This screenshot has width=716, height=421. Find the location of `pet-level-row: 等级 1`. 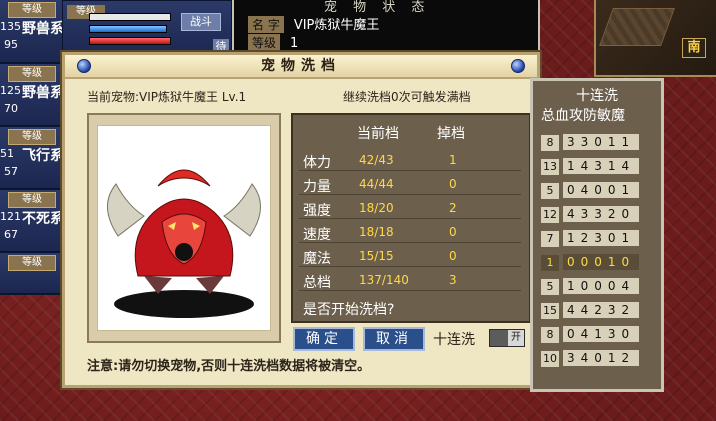

pet-level-row: 等级 1 is located at coordinates (273, 42).